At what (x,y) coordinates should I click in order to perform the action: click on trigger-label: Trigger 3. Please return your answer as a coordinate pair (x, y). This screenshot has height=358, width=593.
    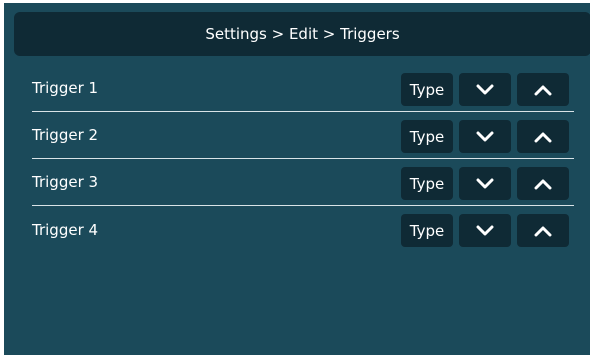
    Looking at the image, I should click on (65, 182).